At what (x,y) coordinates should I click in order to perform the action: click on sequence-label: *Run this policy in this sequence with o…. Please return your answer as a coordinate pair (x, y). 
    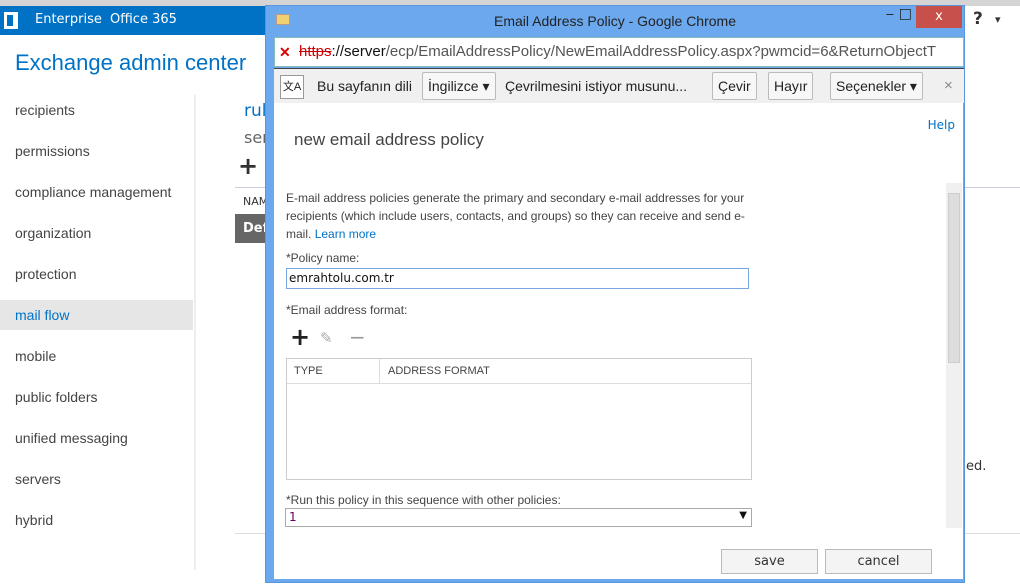
    Looking at the image, I should click on (423, 500).